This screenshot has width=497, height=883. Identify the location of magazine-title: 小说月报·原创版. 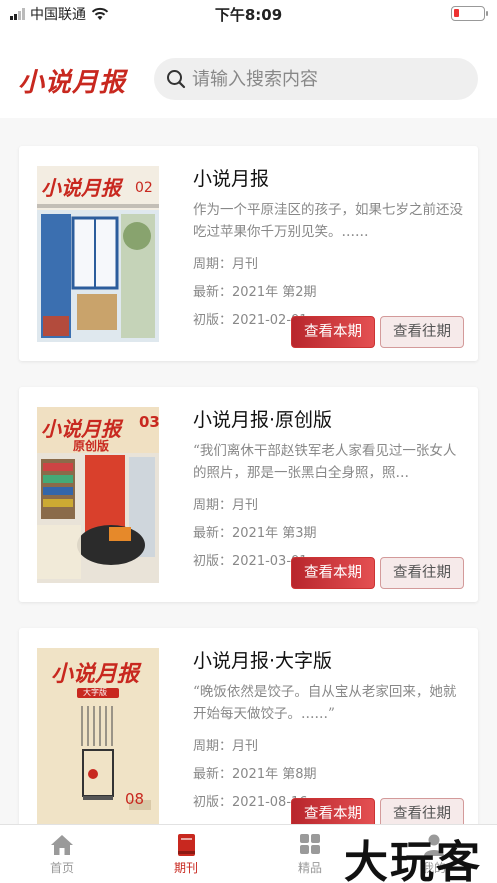
(328, 418).